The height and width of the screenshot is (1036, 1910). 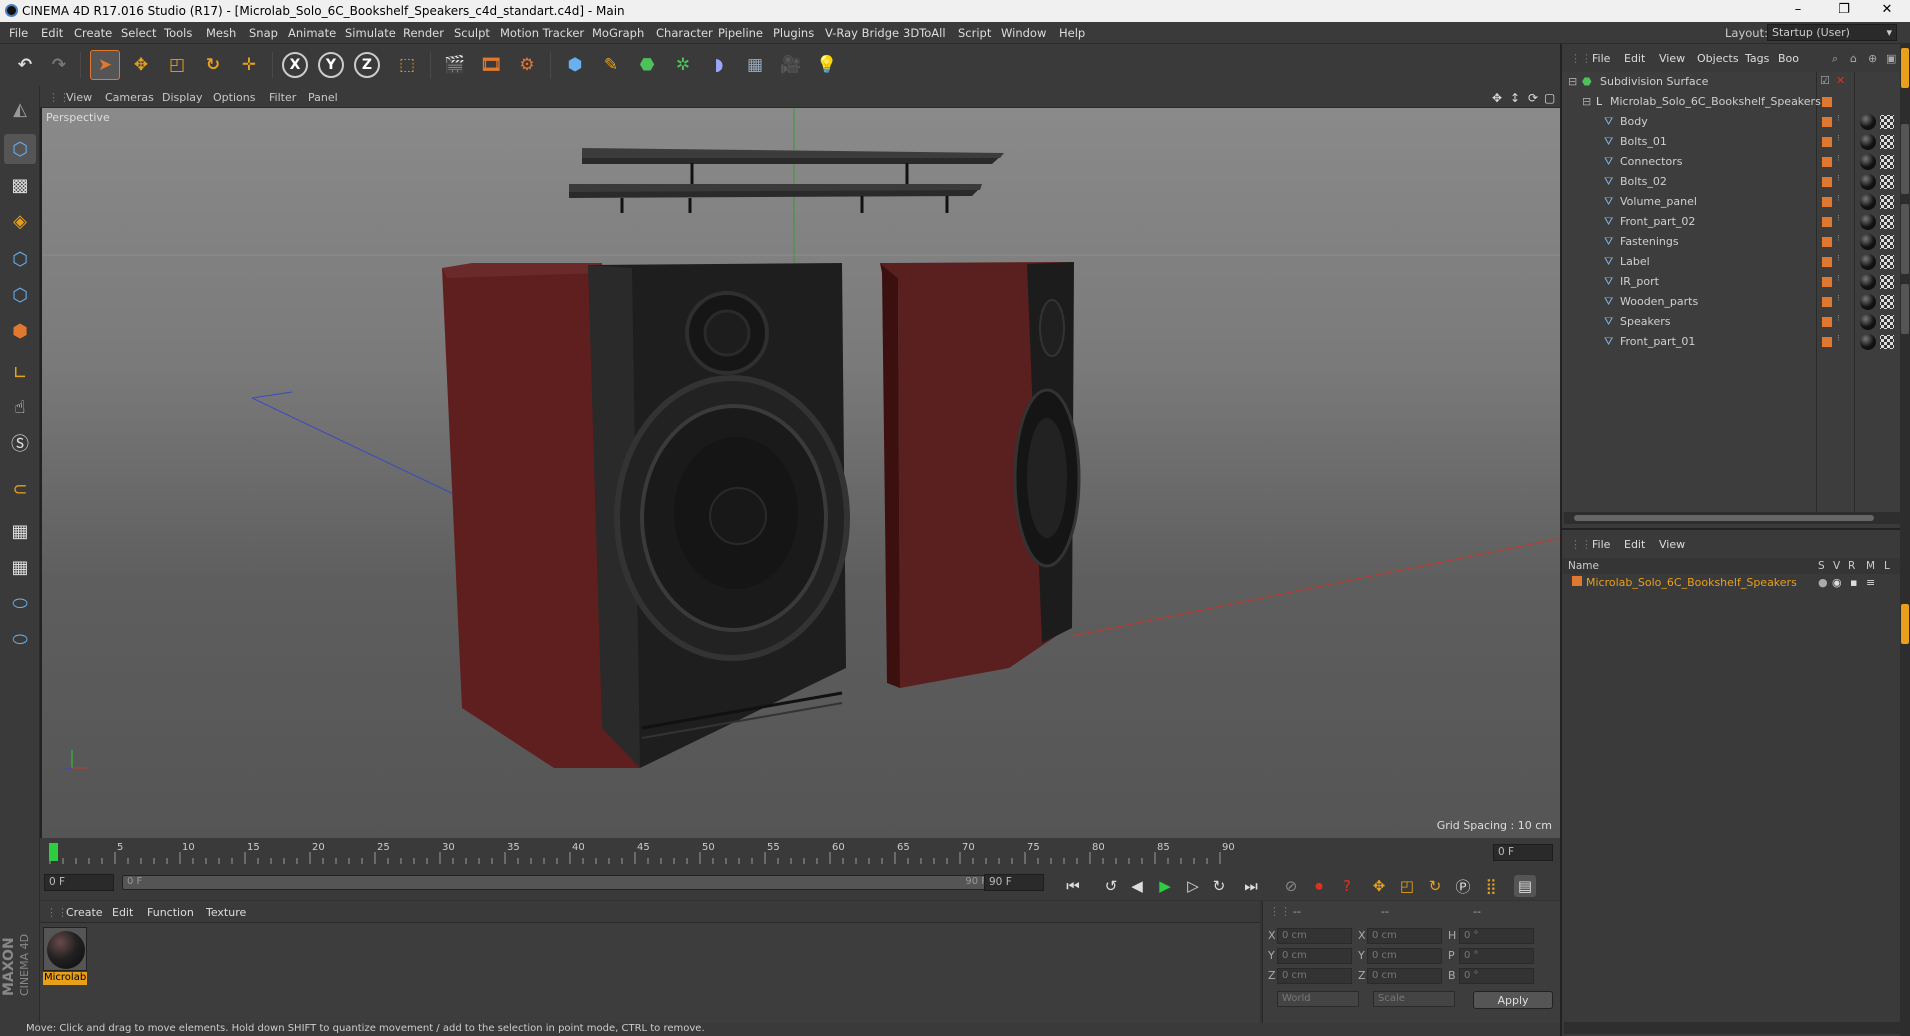 I want to click on render-picture-viewer-icon: 🎞, so click(x=491, y=65).